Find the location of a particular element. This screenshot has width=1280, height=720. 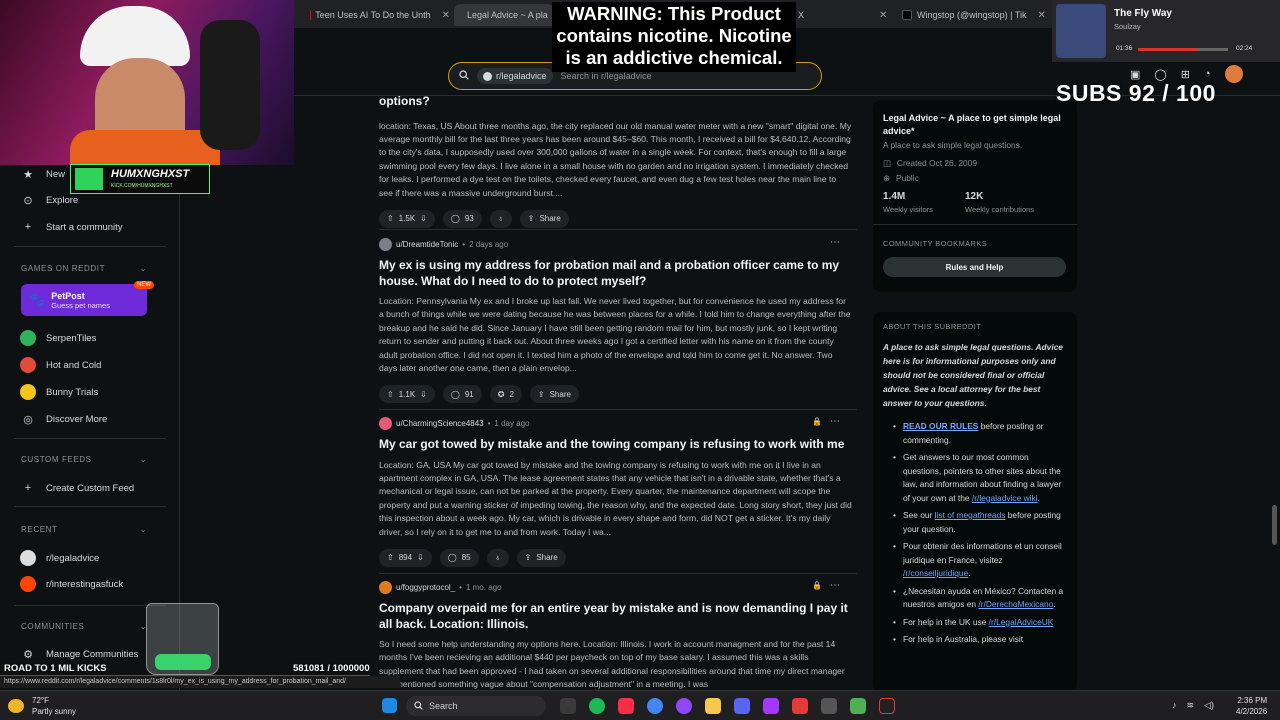

sidebar-item-recent: r/legaladvice is located at coordinates (59, 558).